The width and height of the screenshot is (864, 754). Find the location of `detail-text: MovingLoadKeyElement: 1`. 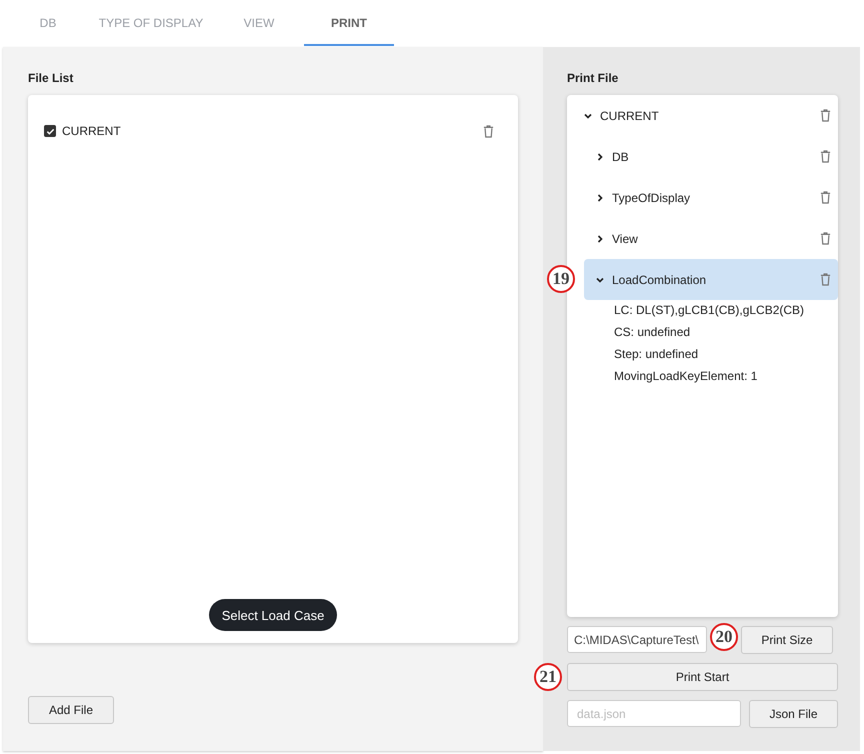

detail-text: MovingLoadKeyElement: 1 is located at coordinates (685, 376).